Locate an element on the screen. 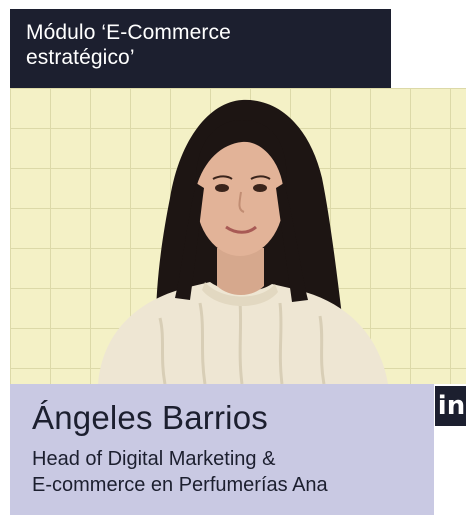 Image resolution: width=466 pixels, height=515 pixels. module-title-line-2: estratégico’ is located at coordinates (80, 57).